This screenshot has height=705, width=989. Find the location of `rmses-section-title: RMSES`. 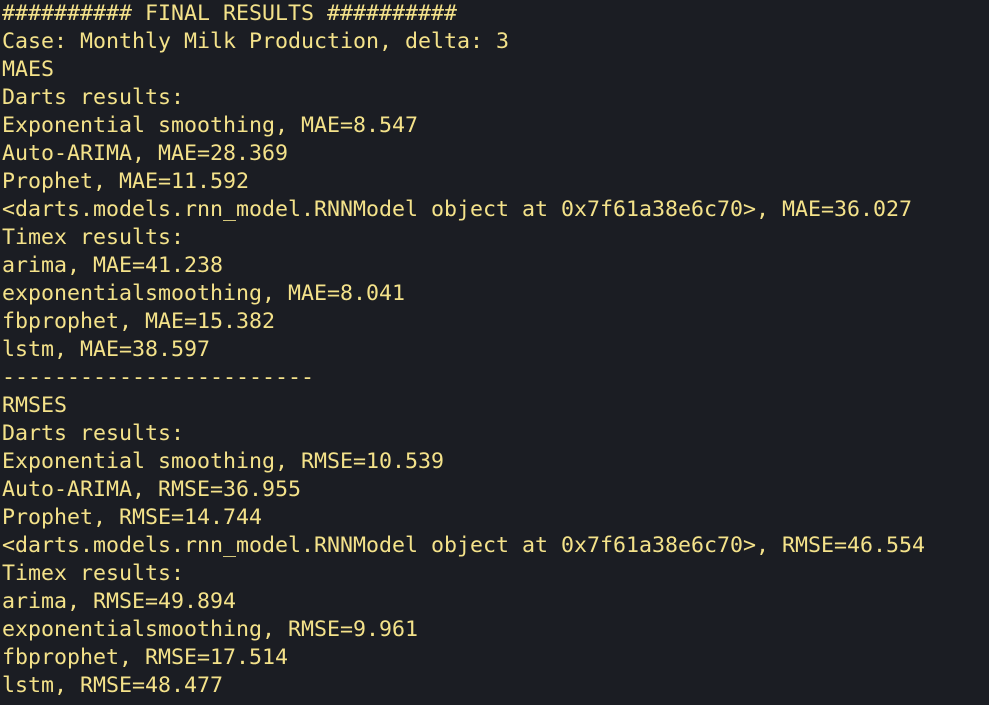

rmses-section-title: RMSES is located at coordinates (35, 405).